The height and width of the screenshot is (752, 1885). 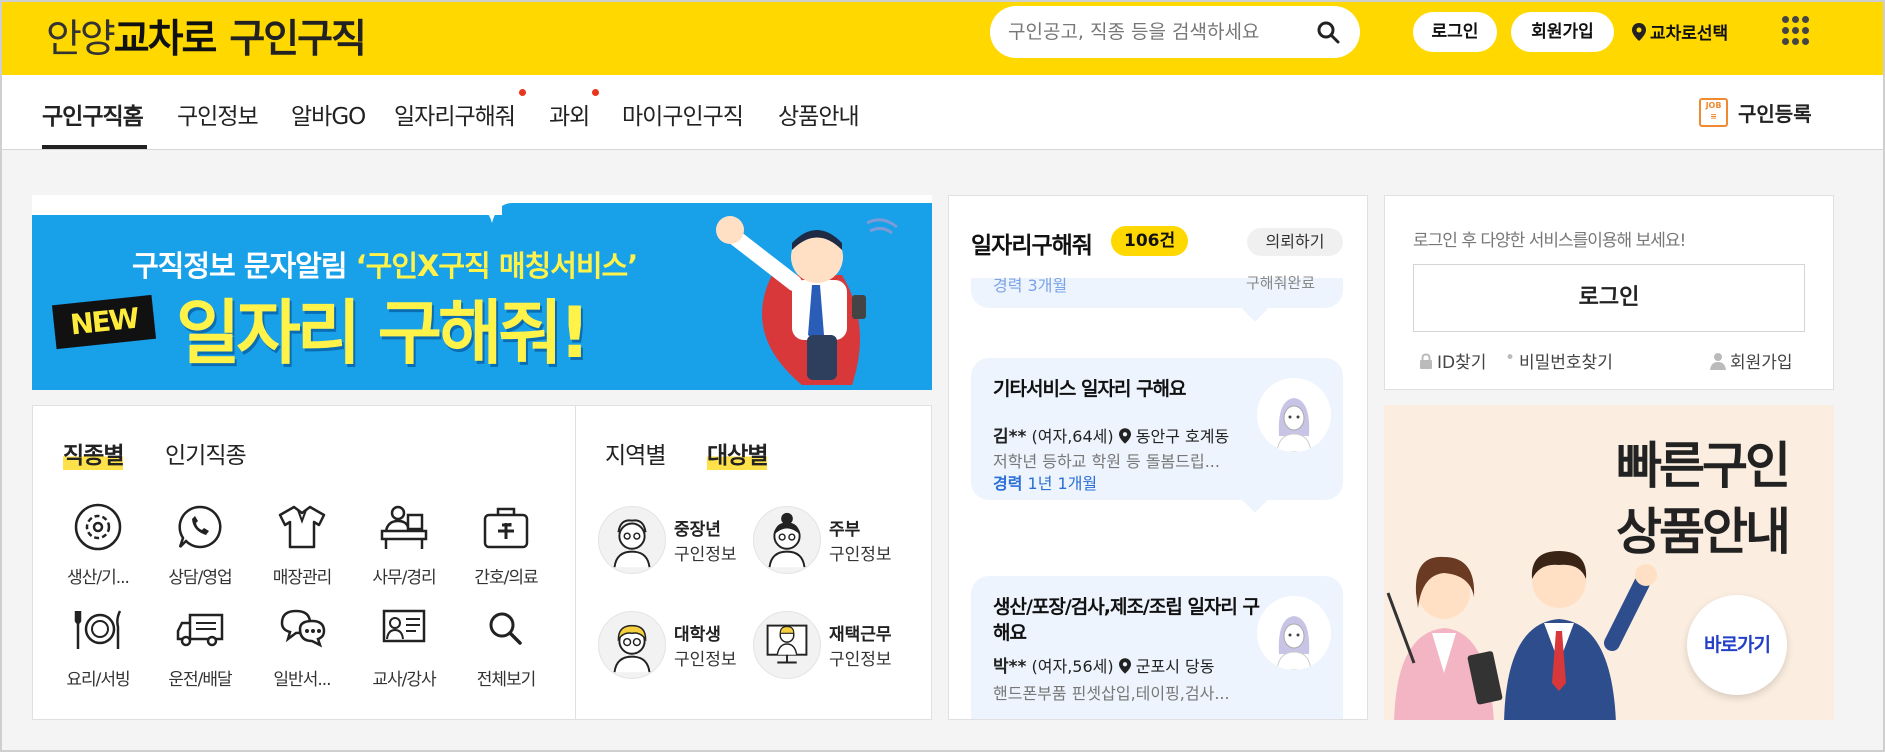 What do you see at coordinates (218, 114) in the screenshot?
I see `nav-job-info: 구인정보` at bounding box center [218, 114].